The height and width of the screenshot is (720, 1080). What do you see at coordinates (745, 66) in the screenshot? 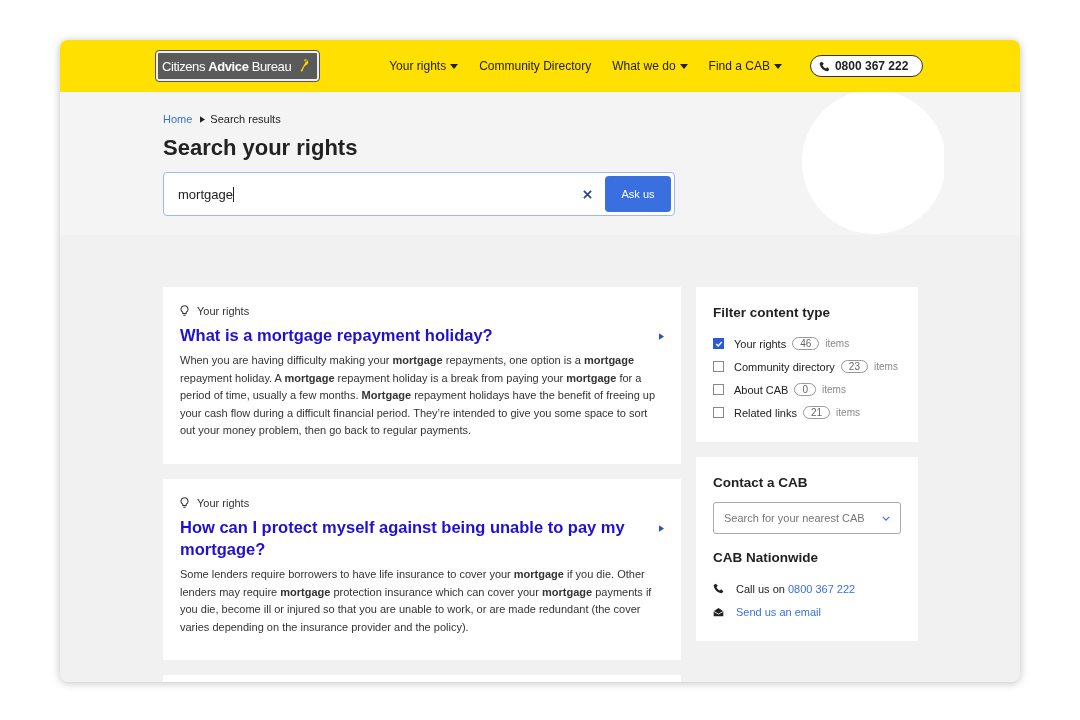
I see `nav-link: Find a CAB` at bounding box center [745, 66].